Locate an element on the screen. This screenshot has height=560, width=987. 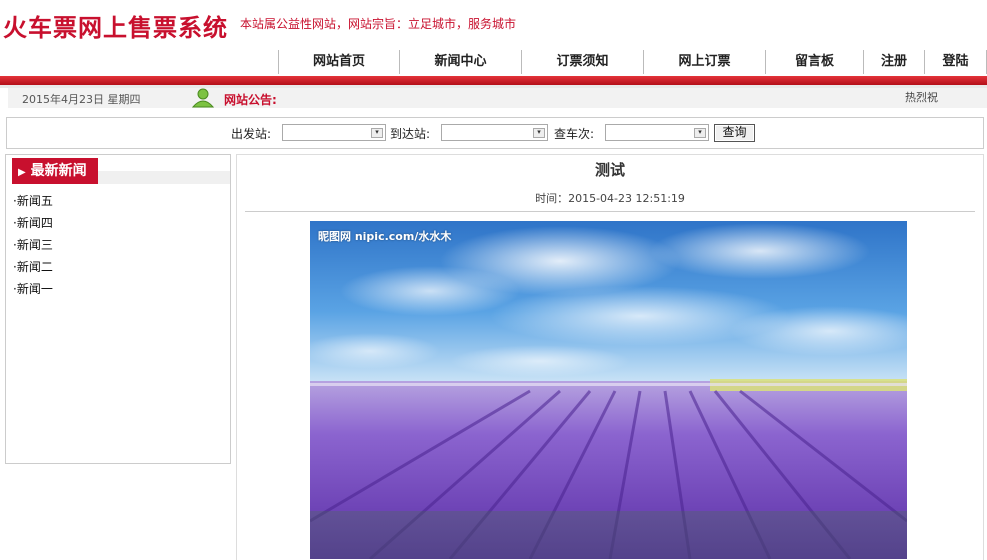
ticket-search-bar: 出发站: ▾ 到达站: ▾ 查车次: ▾ 查询 is located at coordinates (495, 133).